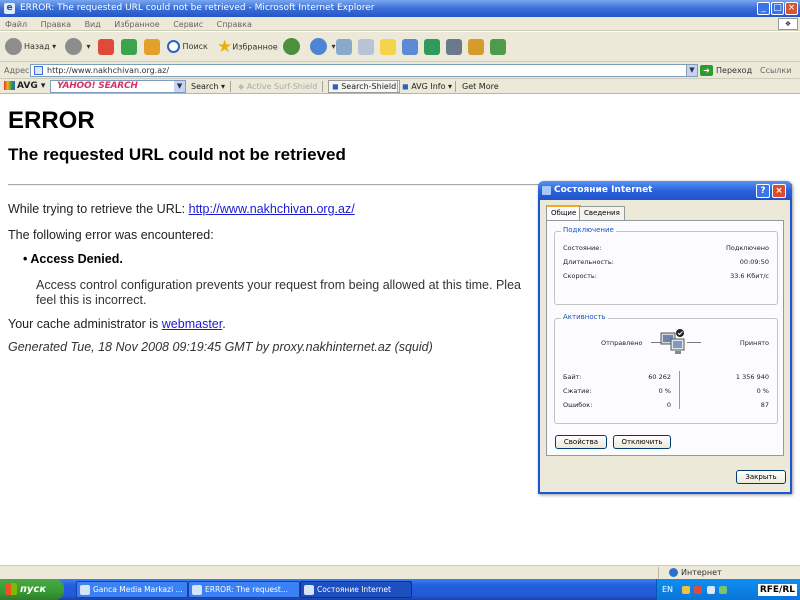 The height and width of the screenshot is (600, 800). I want to click on puzzle-icon, so click(476, 46).